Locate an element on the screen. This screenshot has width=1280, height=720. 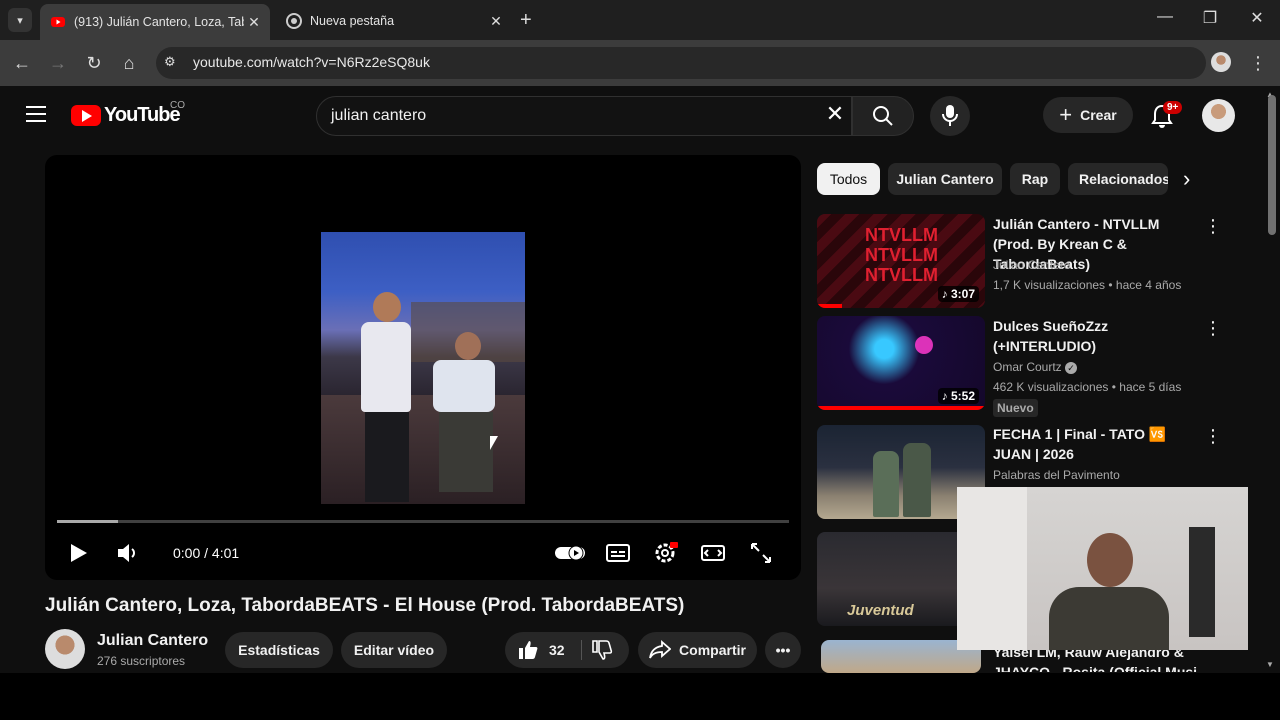
statistics-button: Estadísticas is located at coordinates (279, 650).